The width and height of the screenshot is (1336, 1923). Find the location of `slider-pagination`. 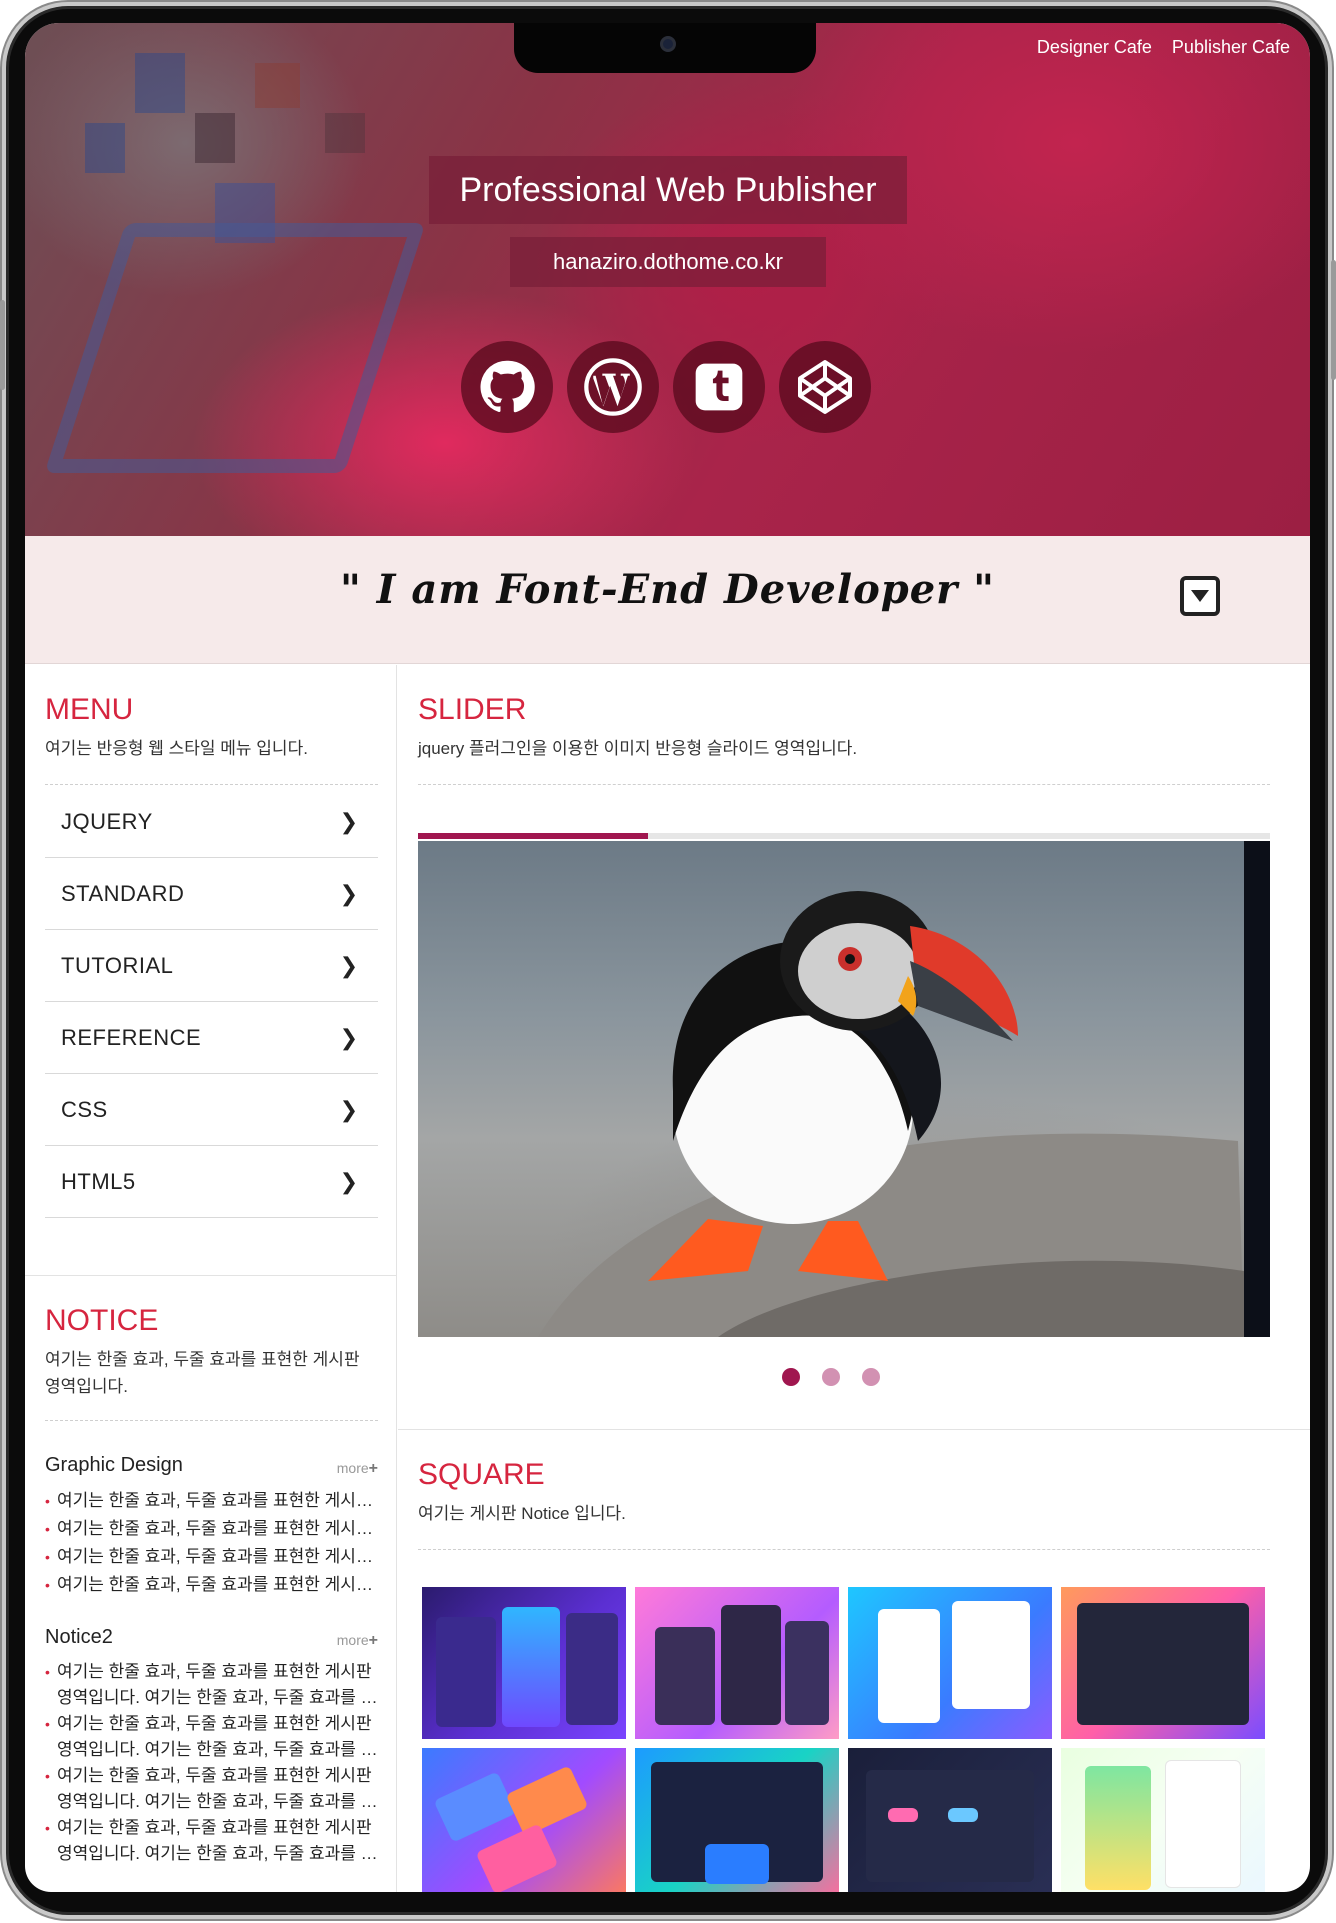

slider-pagination is located at coordinates (831, 1377).